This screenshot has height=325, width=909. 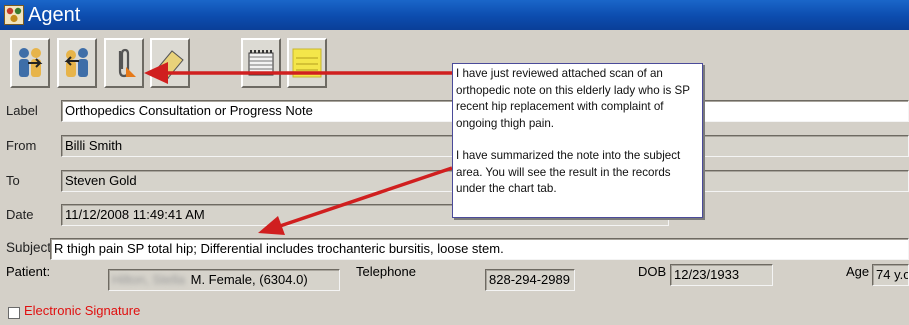 I want to click on notebook-icon, so click(x=261, y=63).